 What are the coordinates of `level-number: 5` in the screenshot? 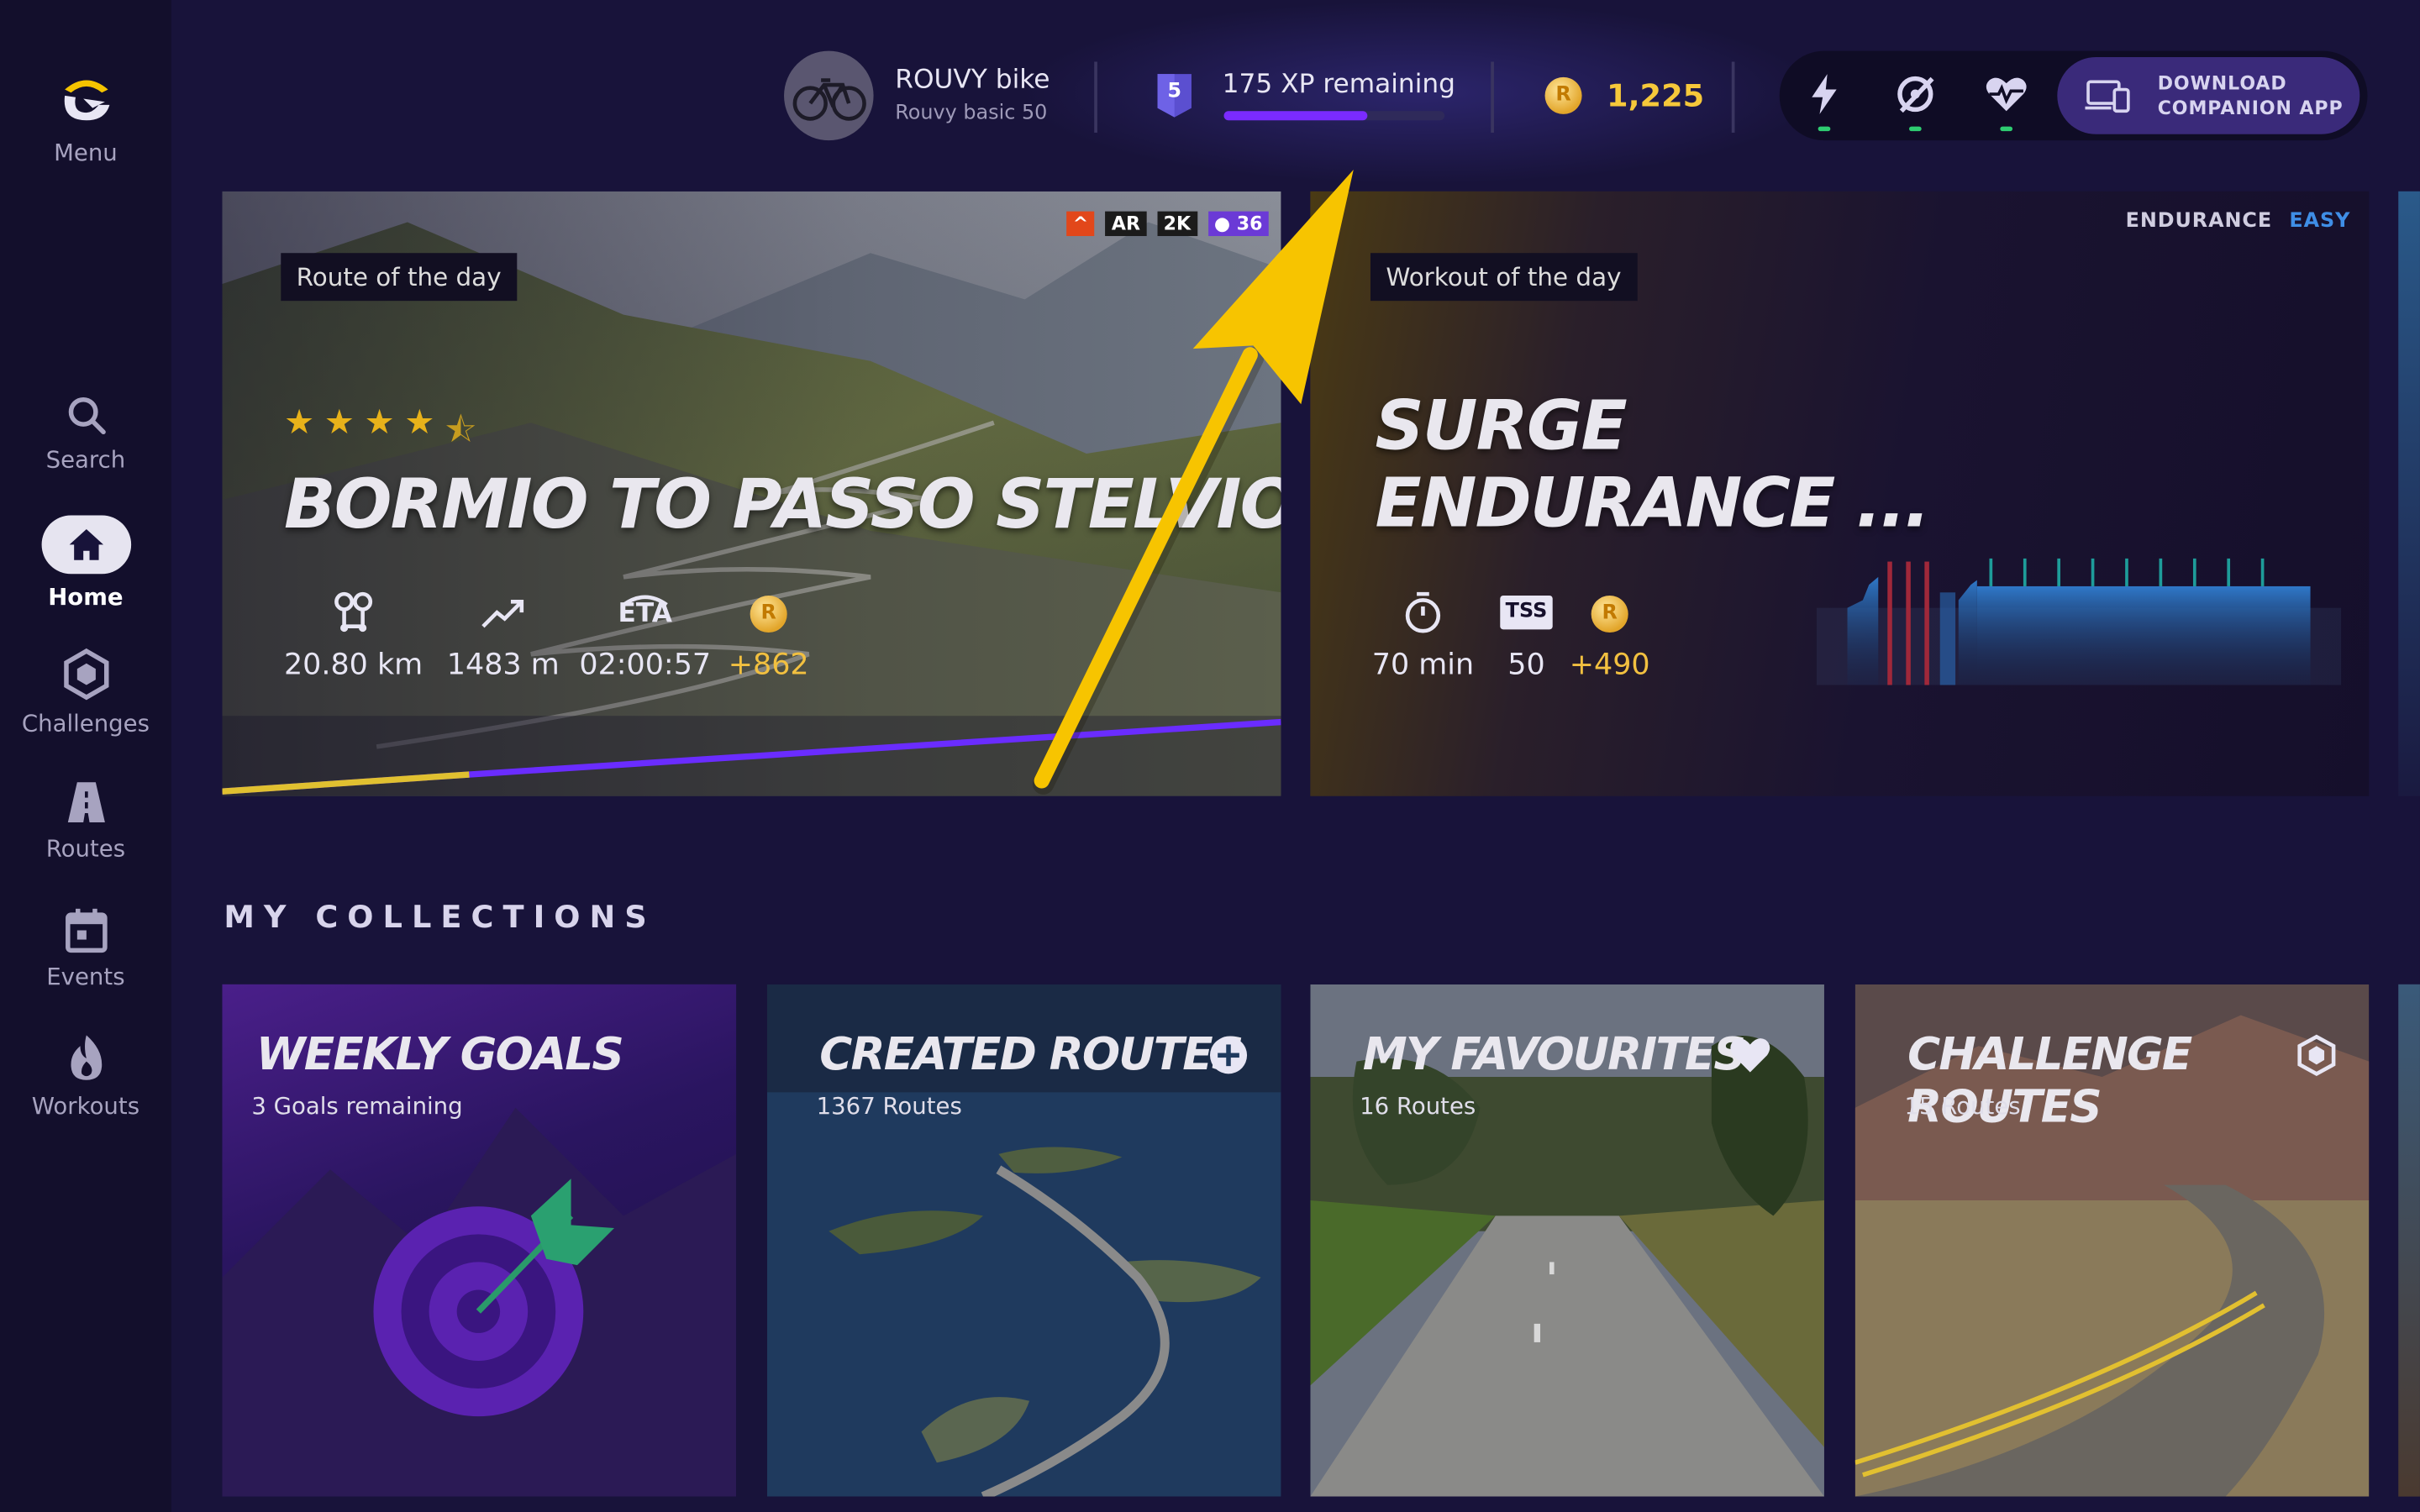 It's located at (1174, 92).